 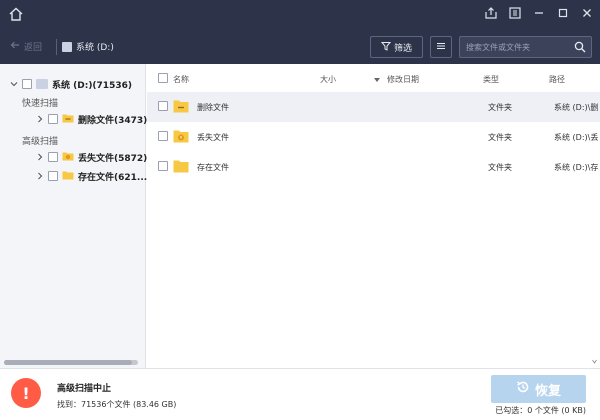 I want to click on tree-item-deleted: 删除文件(3473), so click(x=91, y=119).